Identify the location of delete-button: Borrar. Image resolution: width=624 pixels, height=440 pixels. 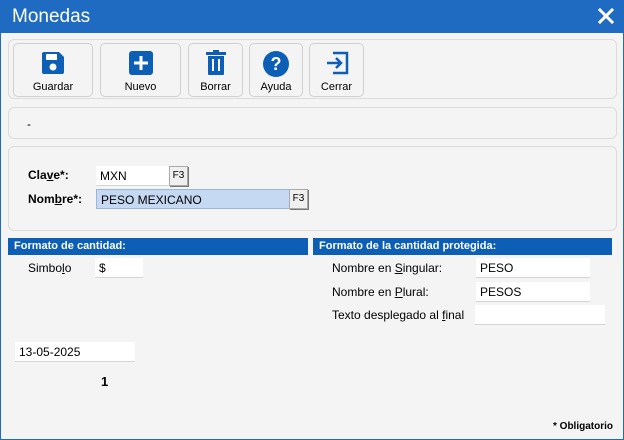
(215, 70).